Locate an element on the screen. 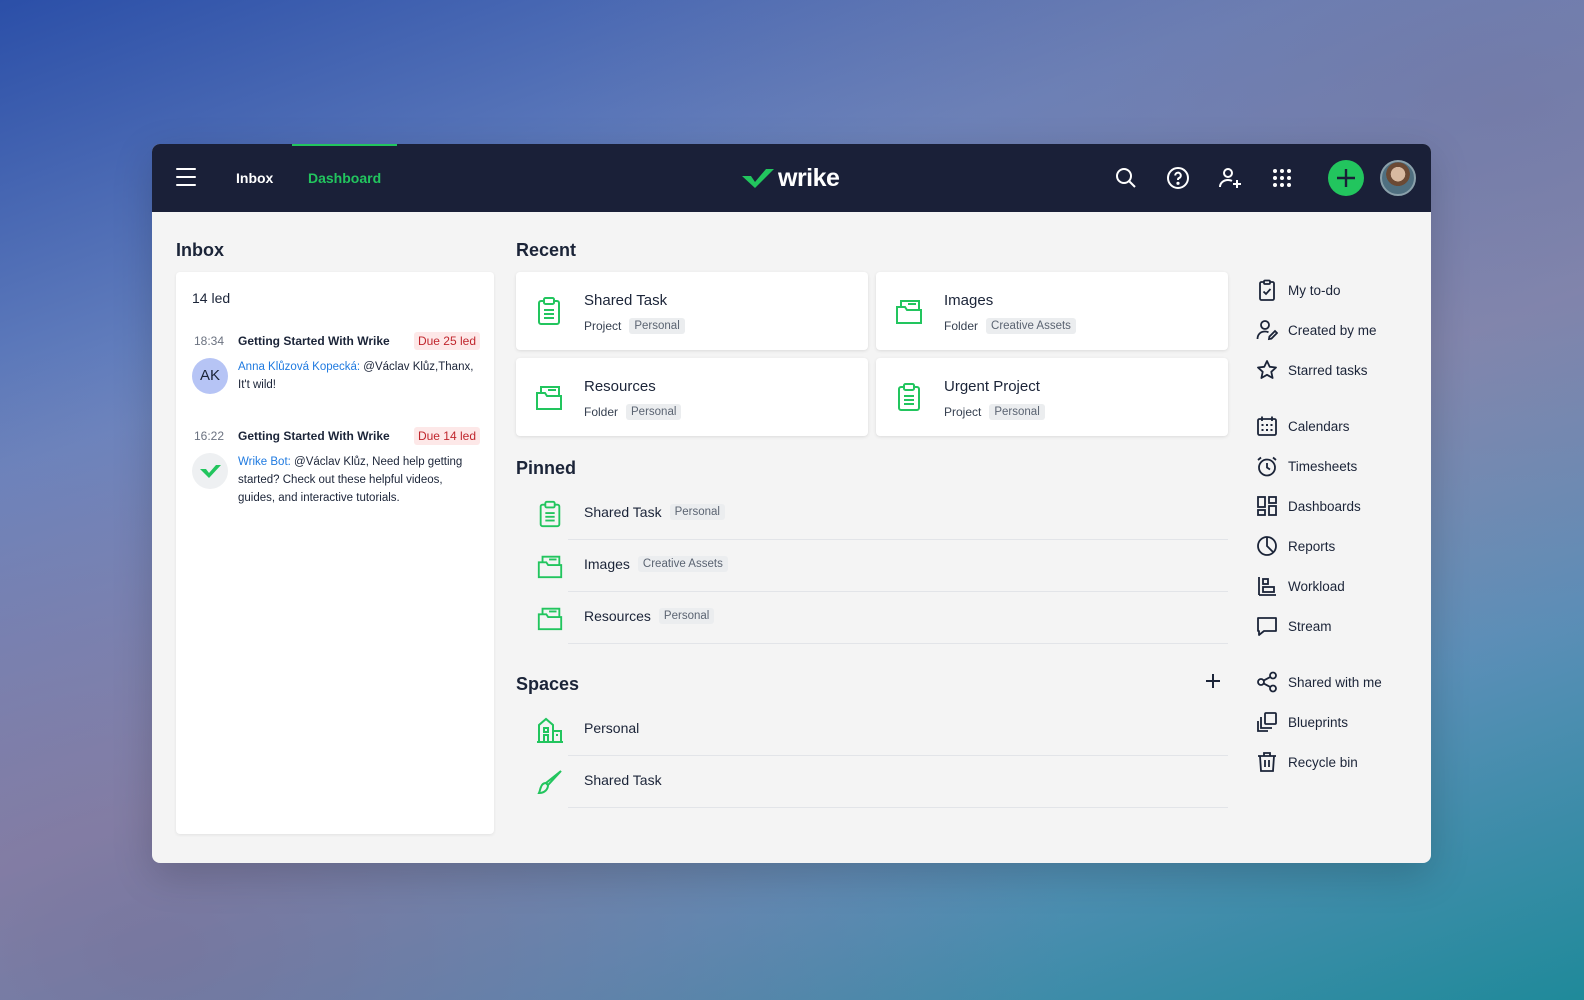 The image size is (1584, 1000). share-icon is located at coordinates (1267, 682).